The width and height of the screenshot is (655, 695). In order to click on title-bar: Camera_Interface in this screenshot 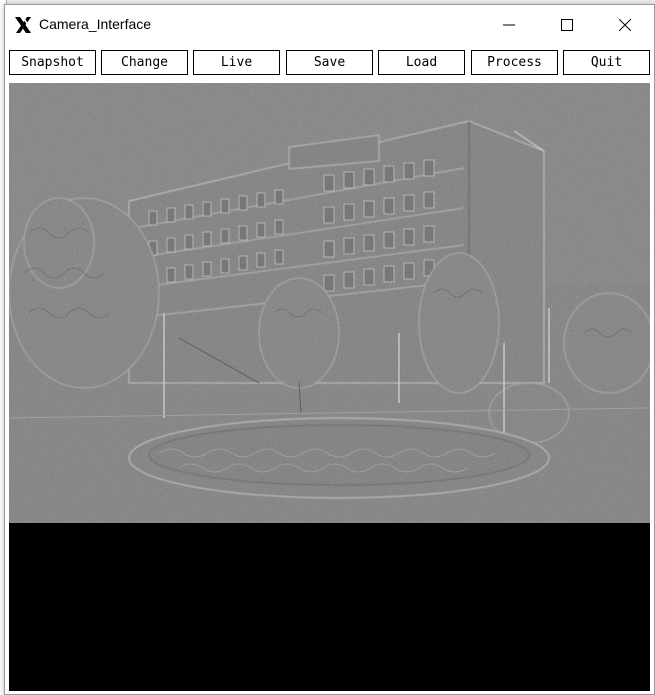, I will do `click(329, 25)`.